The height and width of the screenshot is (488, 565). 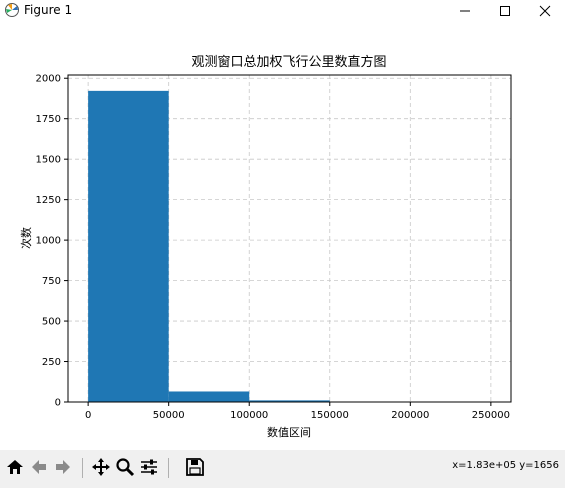 What do you see at coordinates (505, 465) in the screenshot?
I see `cursor-coordinate-readout: x=1.83e+05 y=1656` at bounding box center [505, 465].